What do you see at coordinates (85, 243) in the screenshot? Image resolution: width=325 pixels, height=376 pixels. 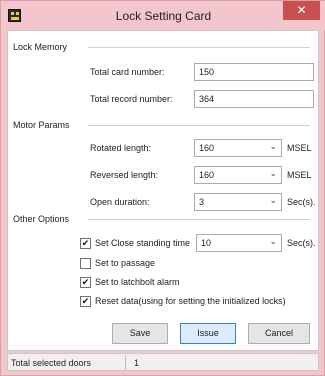 I see `close-standing-checkbox: ✔` at bounding box center [85, 243].